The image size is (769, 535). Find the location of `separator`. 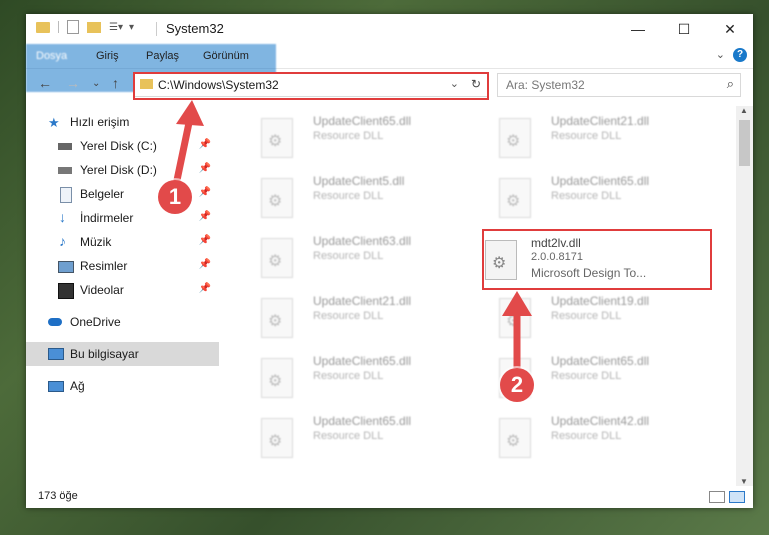

separator is located at coordinates (156, 29).